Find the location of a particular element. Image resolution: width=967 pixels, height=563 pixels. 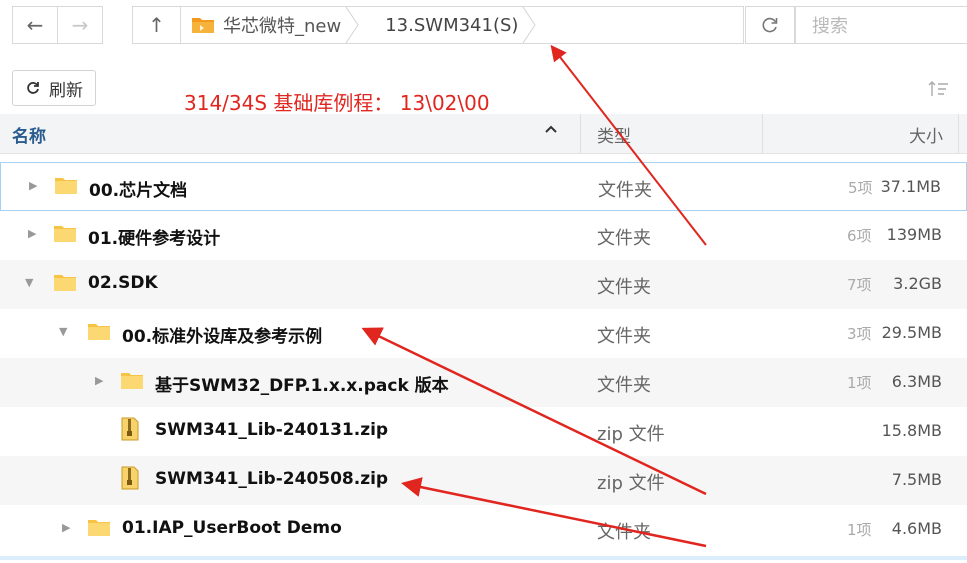

file-size: 139MB is located at coordinates (914, 234).